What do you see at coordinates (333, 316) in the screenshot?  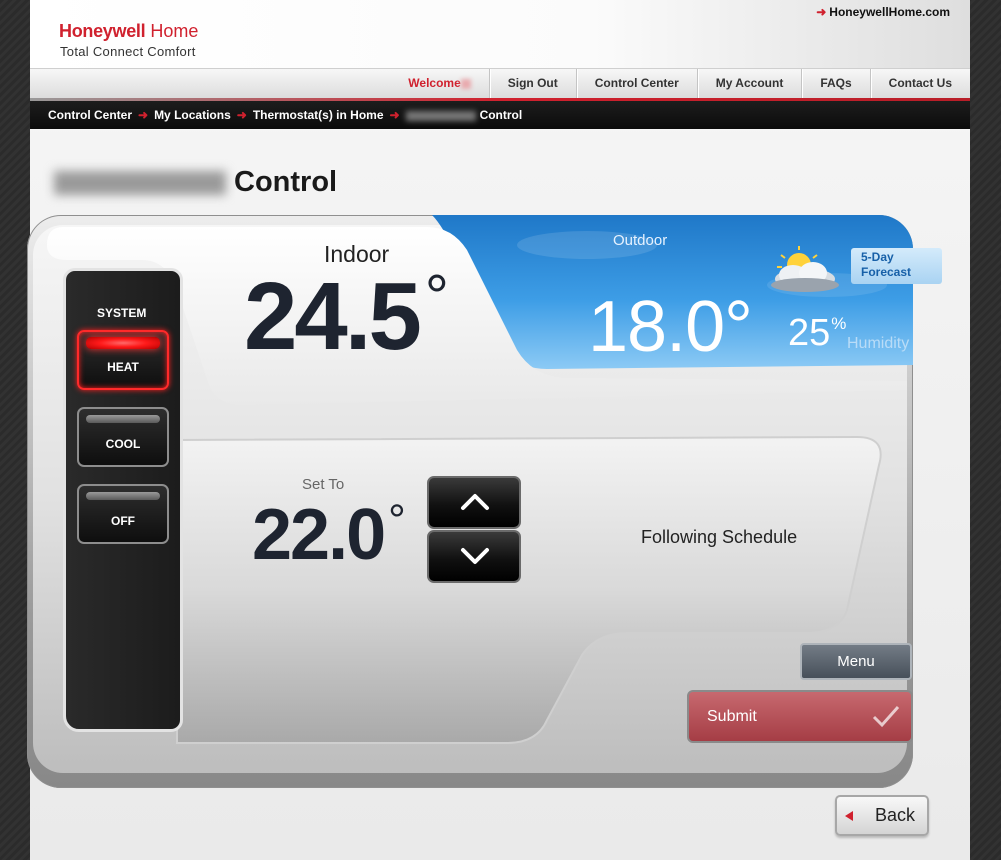 I see `indoor-temp-value: 24.5` at bounding box center [333, 316].